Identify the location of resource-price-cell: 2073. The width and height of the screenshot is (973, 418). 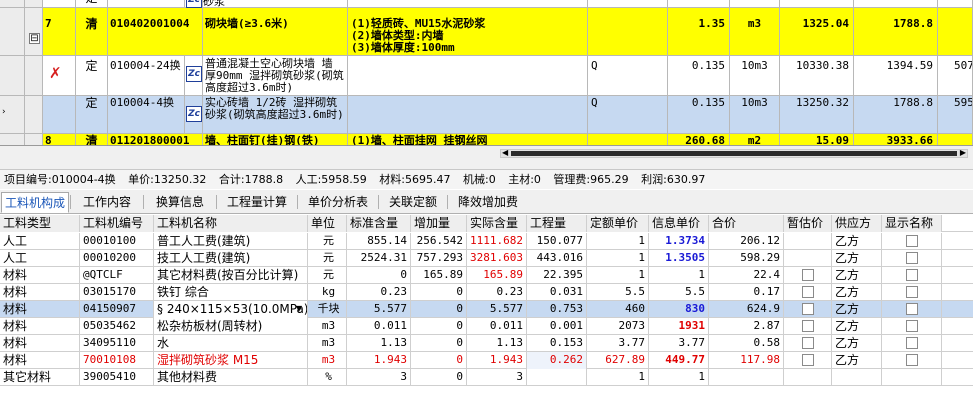
(618, 326).